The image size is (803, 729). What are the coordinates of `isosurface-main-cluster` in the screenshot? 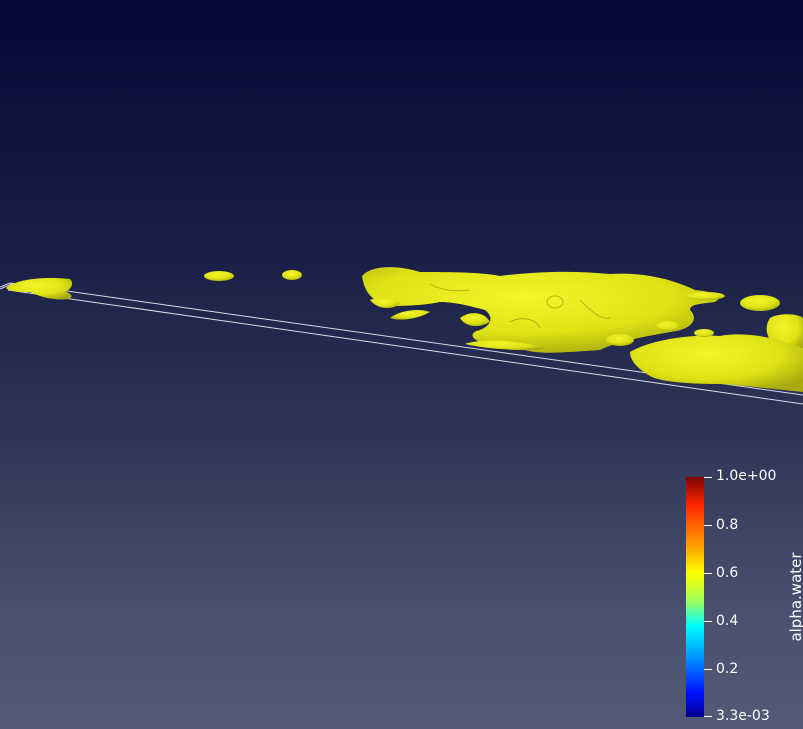 It's located at (582, 329).